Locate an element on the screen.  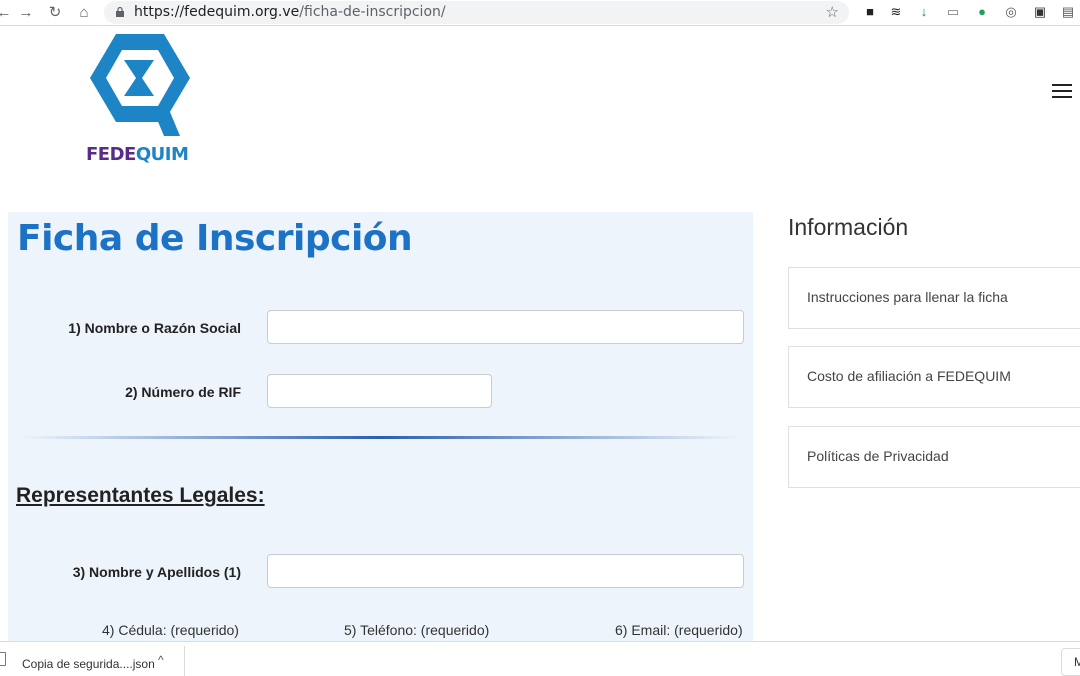
extension-card-icon: ▭ is located at coordinates (953, 12).